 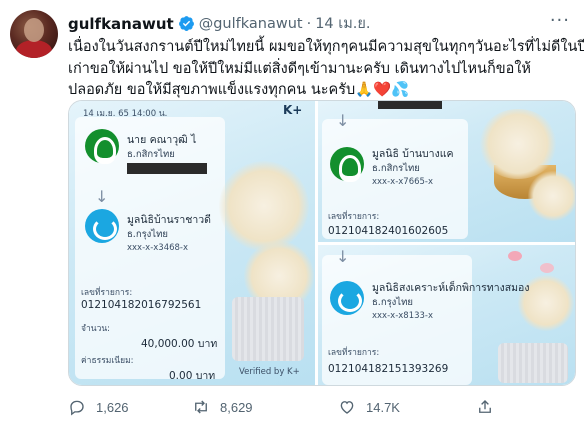 I want to click on sender-name: นาย คณาวุฒิ ไ, so click(x=162, y=140).